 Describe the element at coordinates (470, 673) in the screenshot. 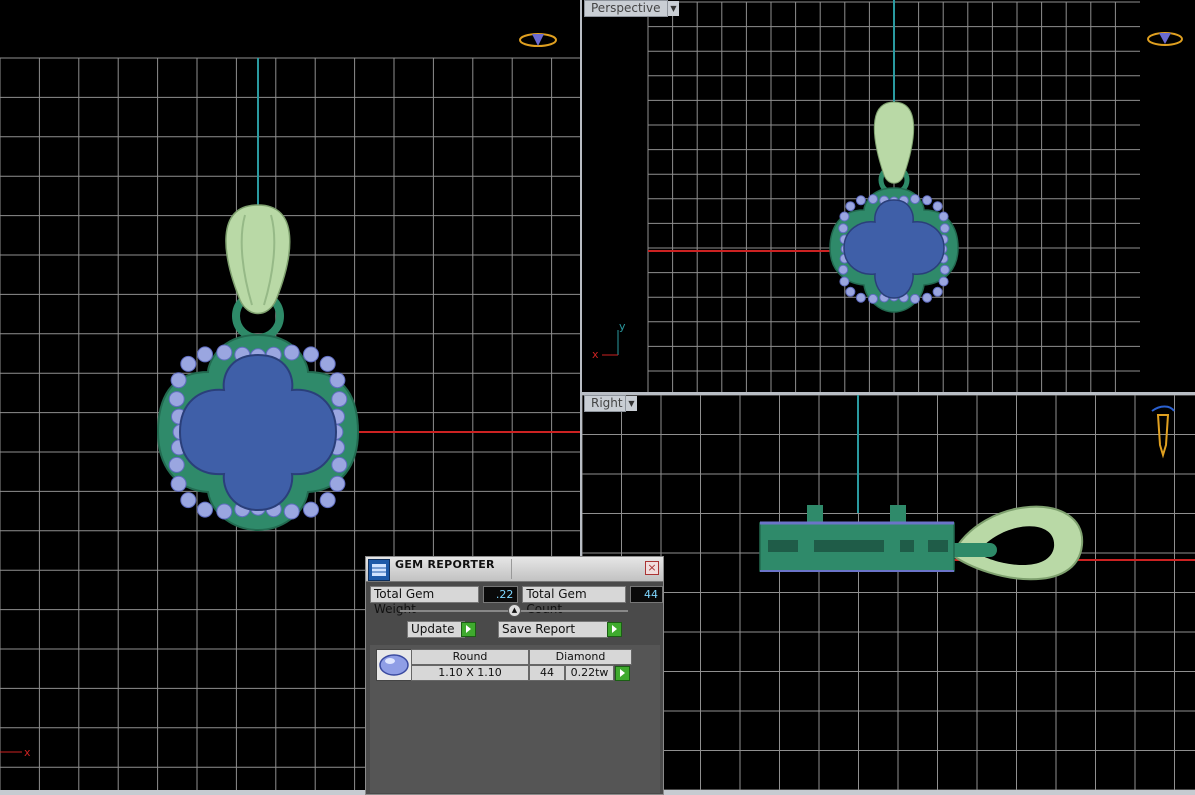

I see `gem-size-cell: 1.10 X 1.10` at that location.